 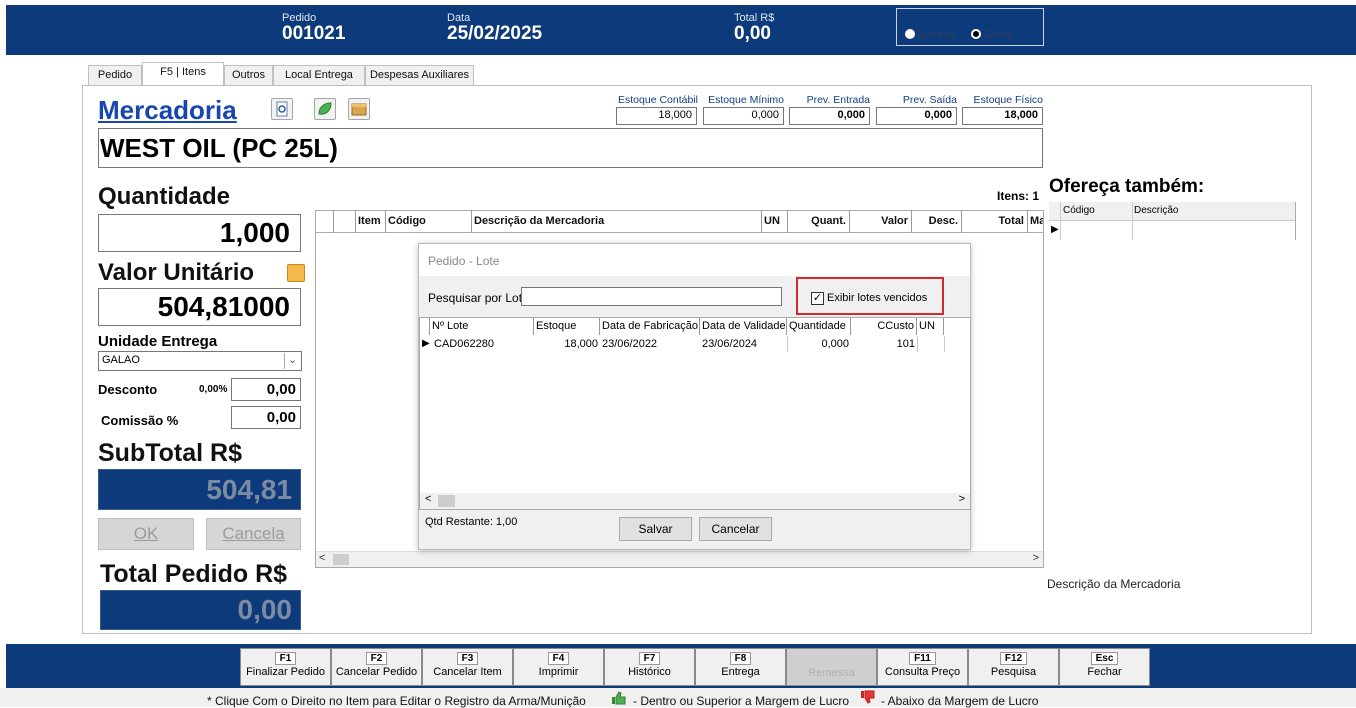 What do you see at coordinates (567, 326) in the screenshot?
I see `lote-col-estoque: Estoque` at bounding box center [567, 326].